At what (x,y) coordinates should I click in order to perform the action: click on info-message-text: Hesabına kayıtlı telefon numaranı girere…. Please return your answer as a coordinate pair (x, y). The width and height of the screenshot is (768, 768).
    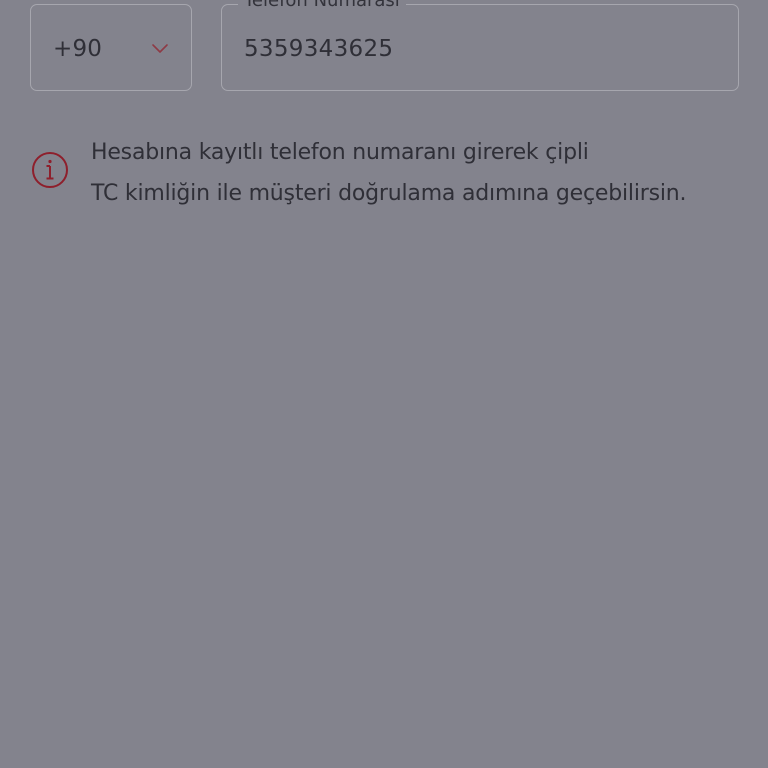
    Looking at the image, I should click on (411, 173).